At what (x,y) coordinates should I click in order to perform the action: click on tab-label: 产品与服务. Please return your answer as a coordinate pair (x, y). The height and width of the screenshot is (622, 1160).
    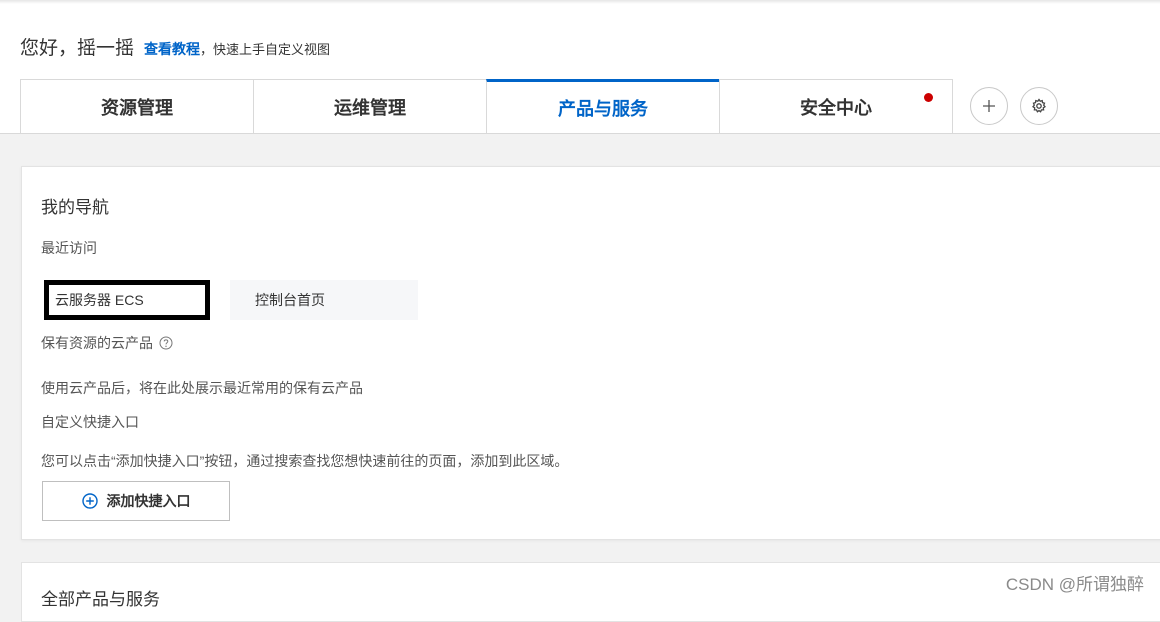
    Looking at the image, I should click on (603, 108).